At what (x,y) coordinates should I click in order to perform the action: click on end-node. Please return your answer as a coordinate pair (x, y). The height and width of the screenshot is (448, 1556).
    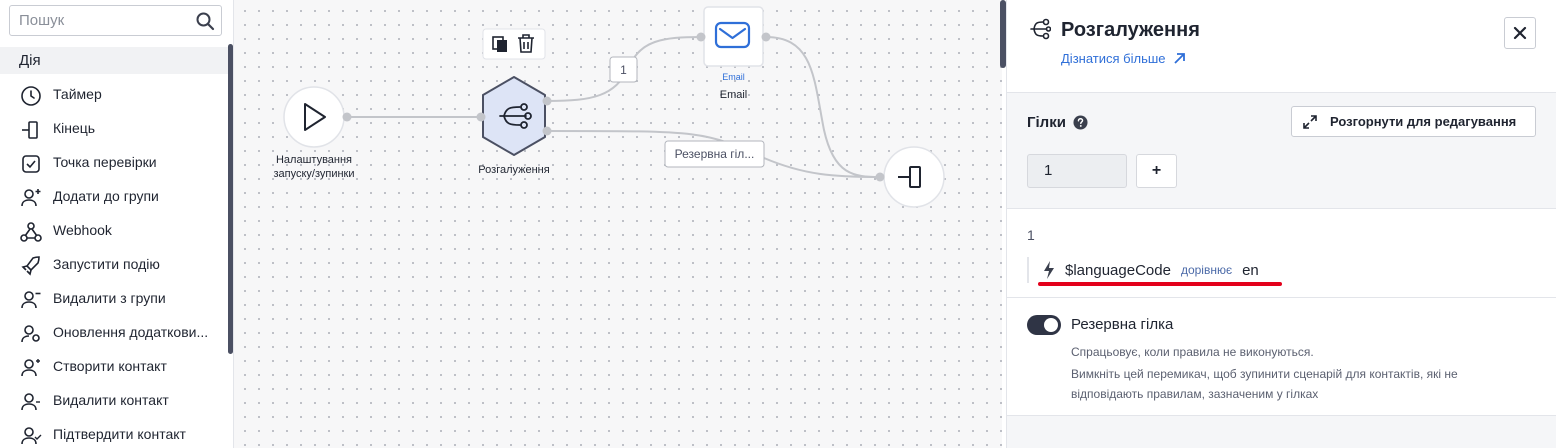
    Looking at the image, I should click on (910, 177).